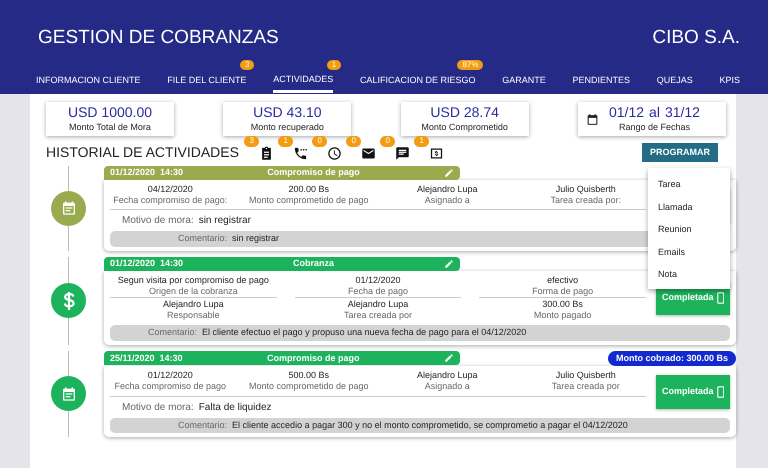 This screenshot has height=468, width=768. Describe the element at coordinates (729, 81) in the screenshot. I see `nav-tab: KPIS` at that location.